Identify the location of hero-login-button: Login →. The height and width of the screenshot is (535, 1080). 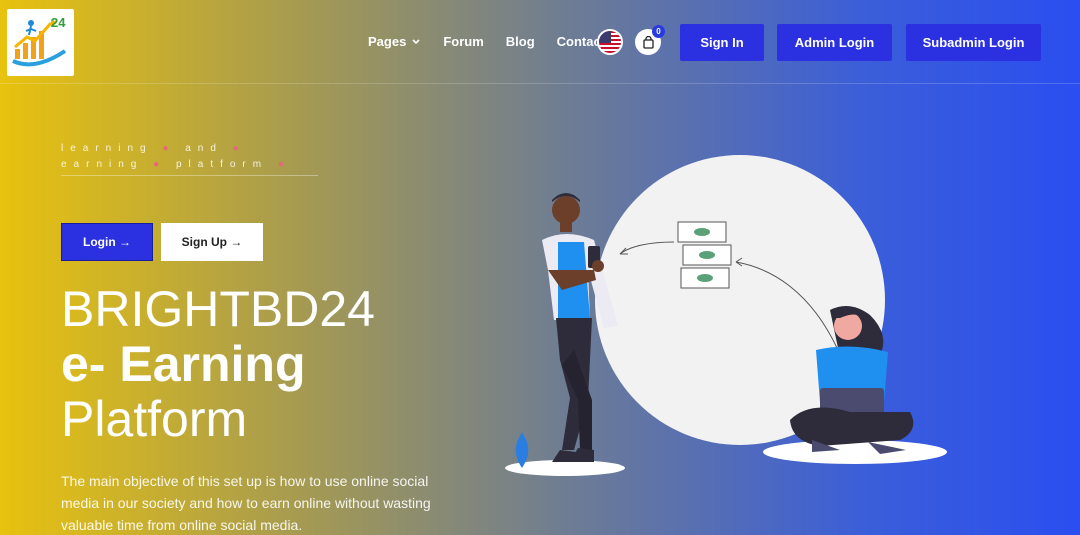
(107, 242).